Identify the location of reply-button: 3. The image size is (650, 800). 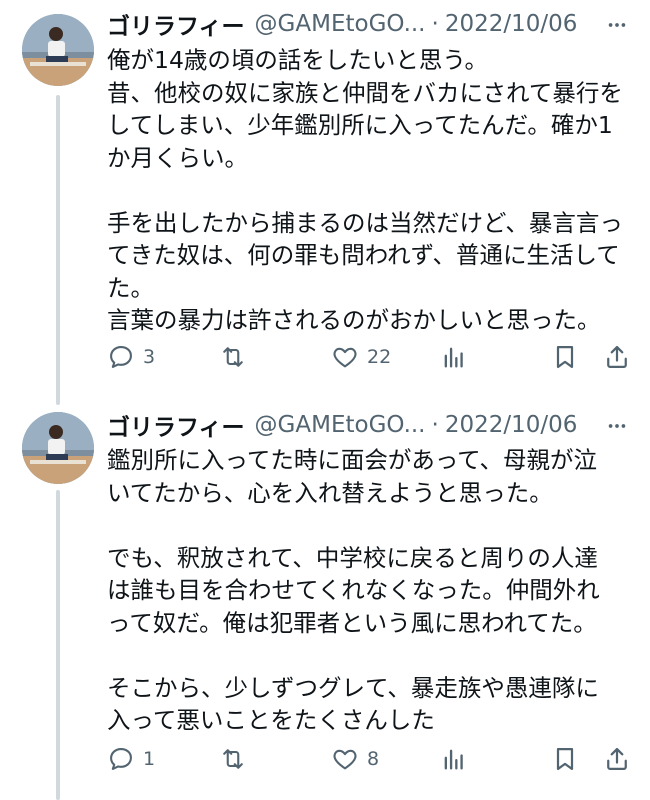
(131, 357).